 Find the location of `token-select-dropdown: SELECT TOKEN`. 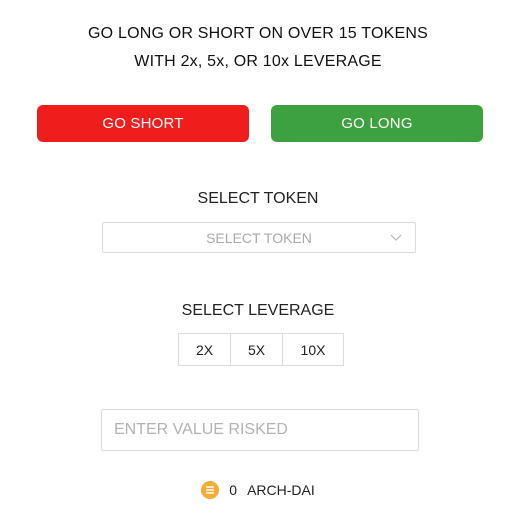

token-select-dropdown: SELECT TOKEN is located at coordinates (259, 237).